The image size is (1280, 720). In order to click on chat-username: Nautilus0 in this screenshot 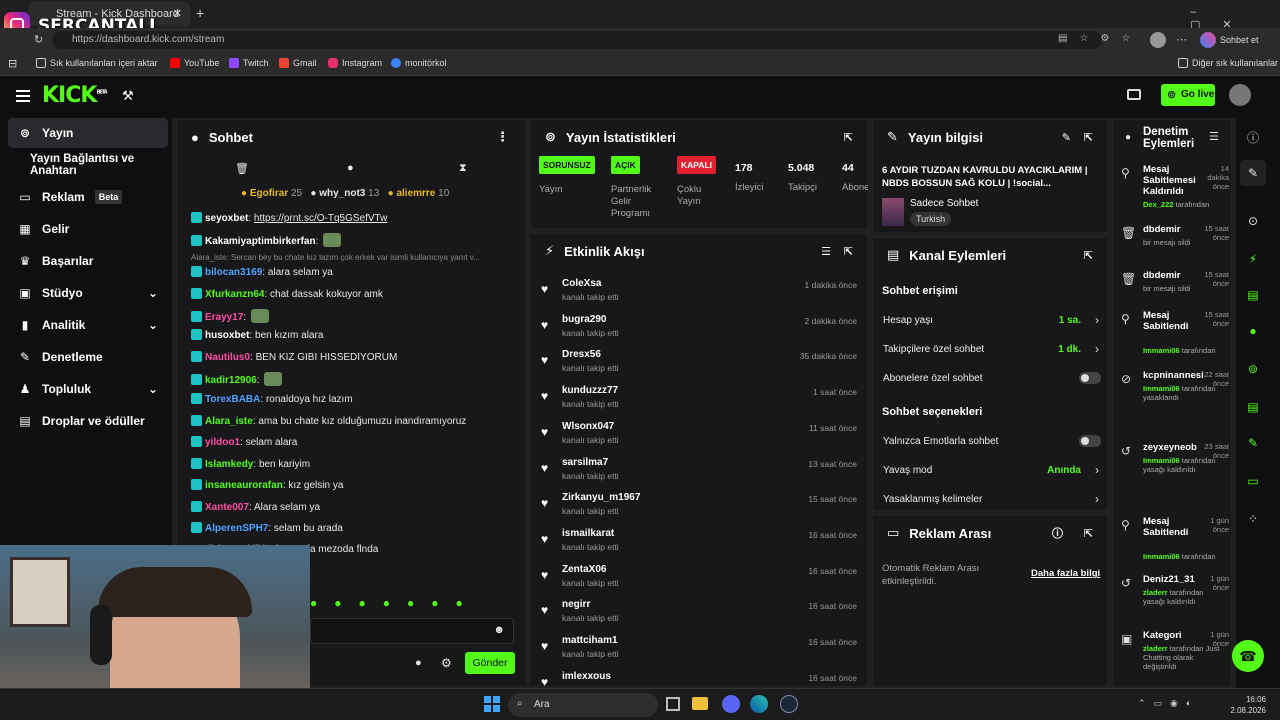, I will do `click(227, 357)`.